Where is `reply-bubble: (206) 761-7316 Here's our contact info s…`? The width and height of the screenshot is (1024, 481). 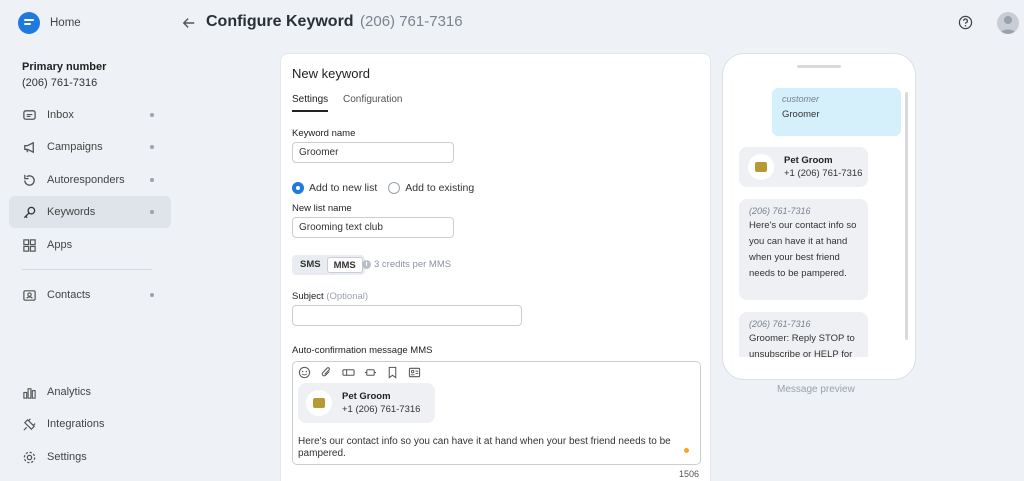
reply-bubble: (206) 761-7316 Here's our contact info s… is located at coordinates (803, 249).